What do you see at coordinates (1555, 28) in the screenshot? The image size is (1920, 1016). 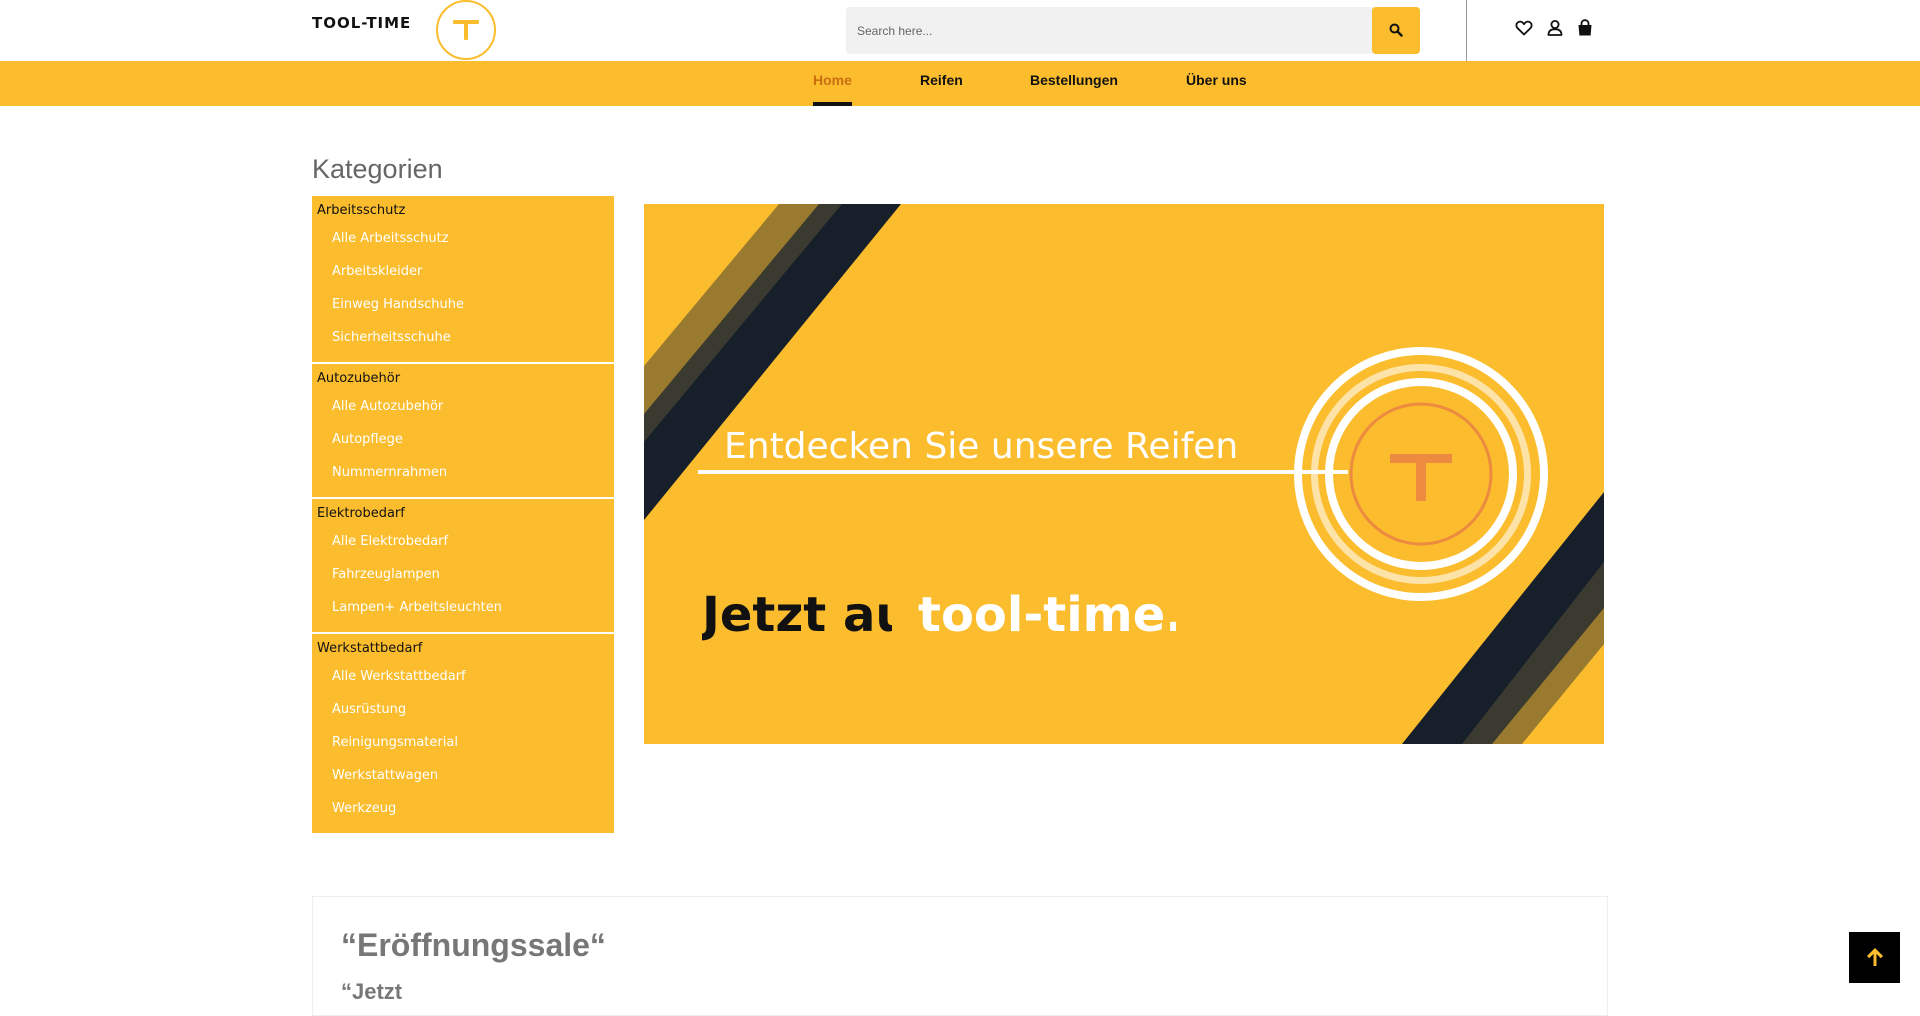 I see `user-icon` at bounding box center [1555, 28].